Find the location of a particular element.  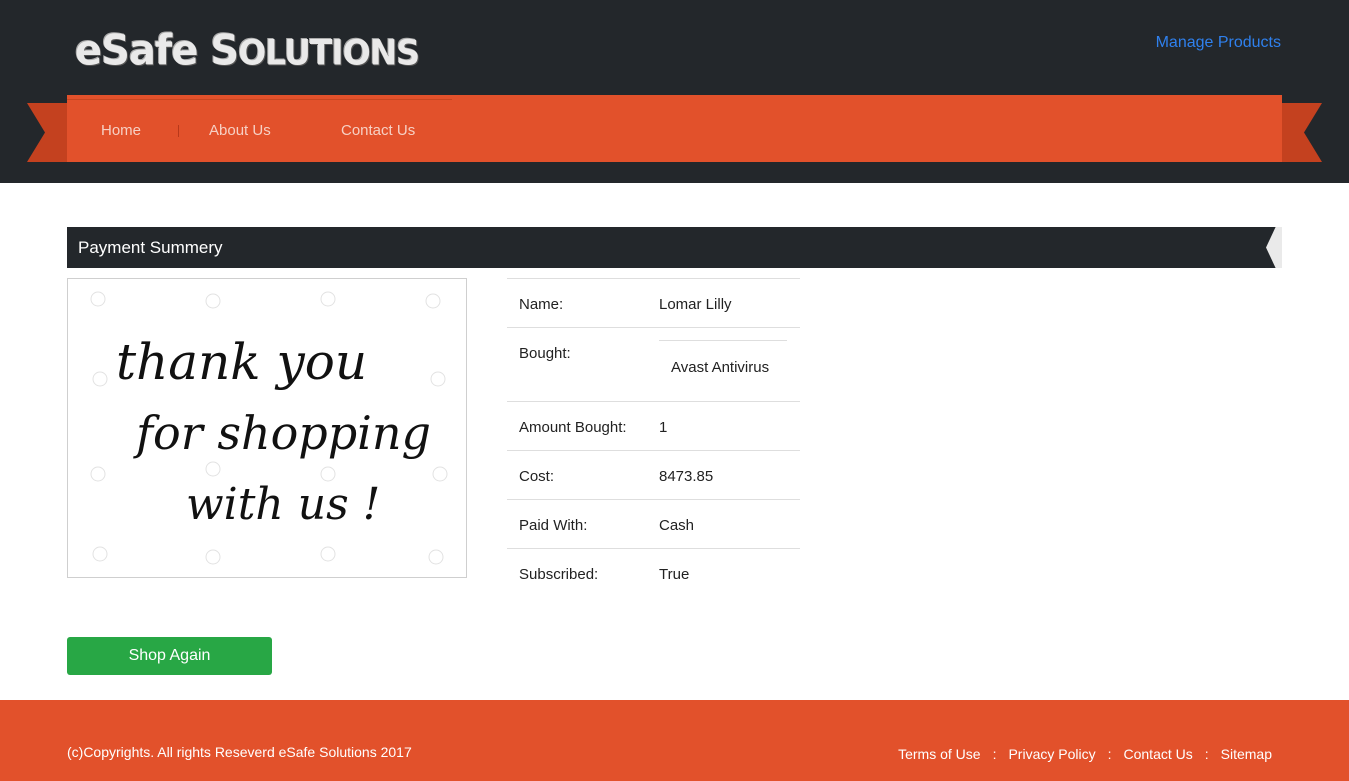

ribbon-tail-left is located at coordinates (47, 132).